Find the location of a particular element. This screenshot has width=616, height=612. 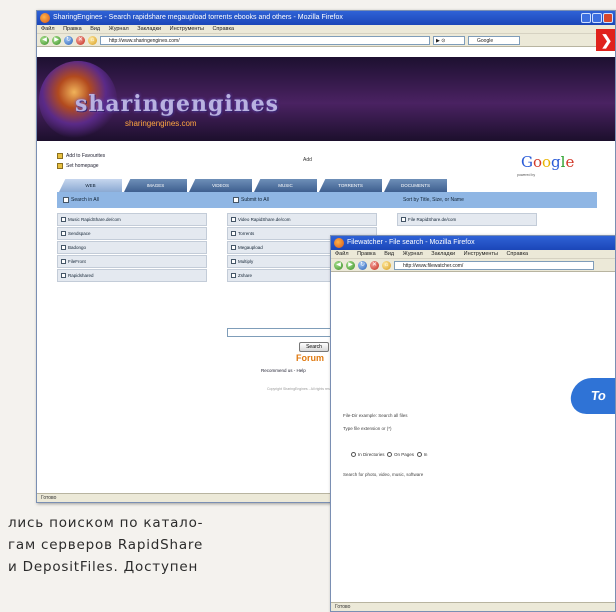

home-icon is located at coordinates (60, 166).